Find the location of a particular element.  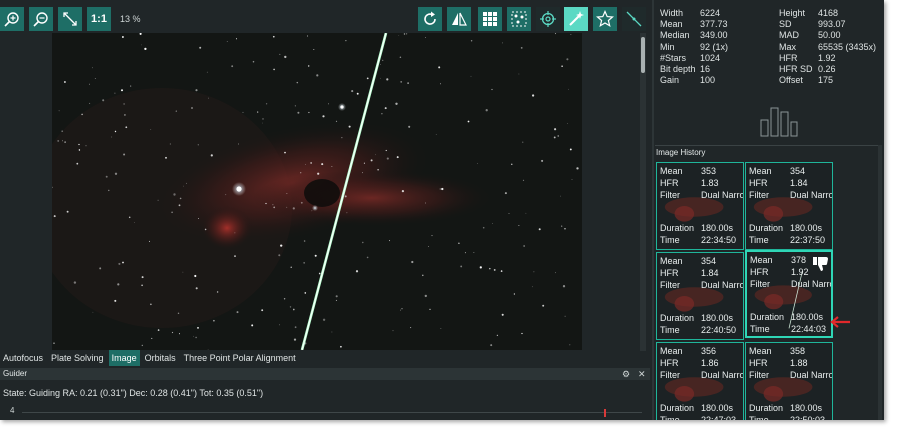

tab-plate-solving: Plate Solving is located at coordinates (77, 358).